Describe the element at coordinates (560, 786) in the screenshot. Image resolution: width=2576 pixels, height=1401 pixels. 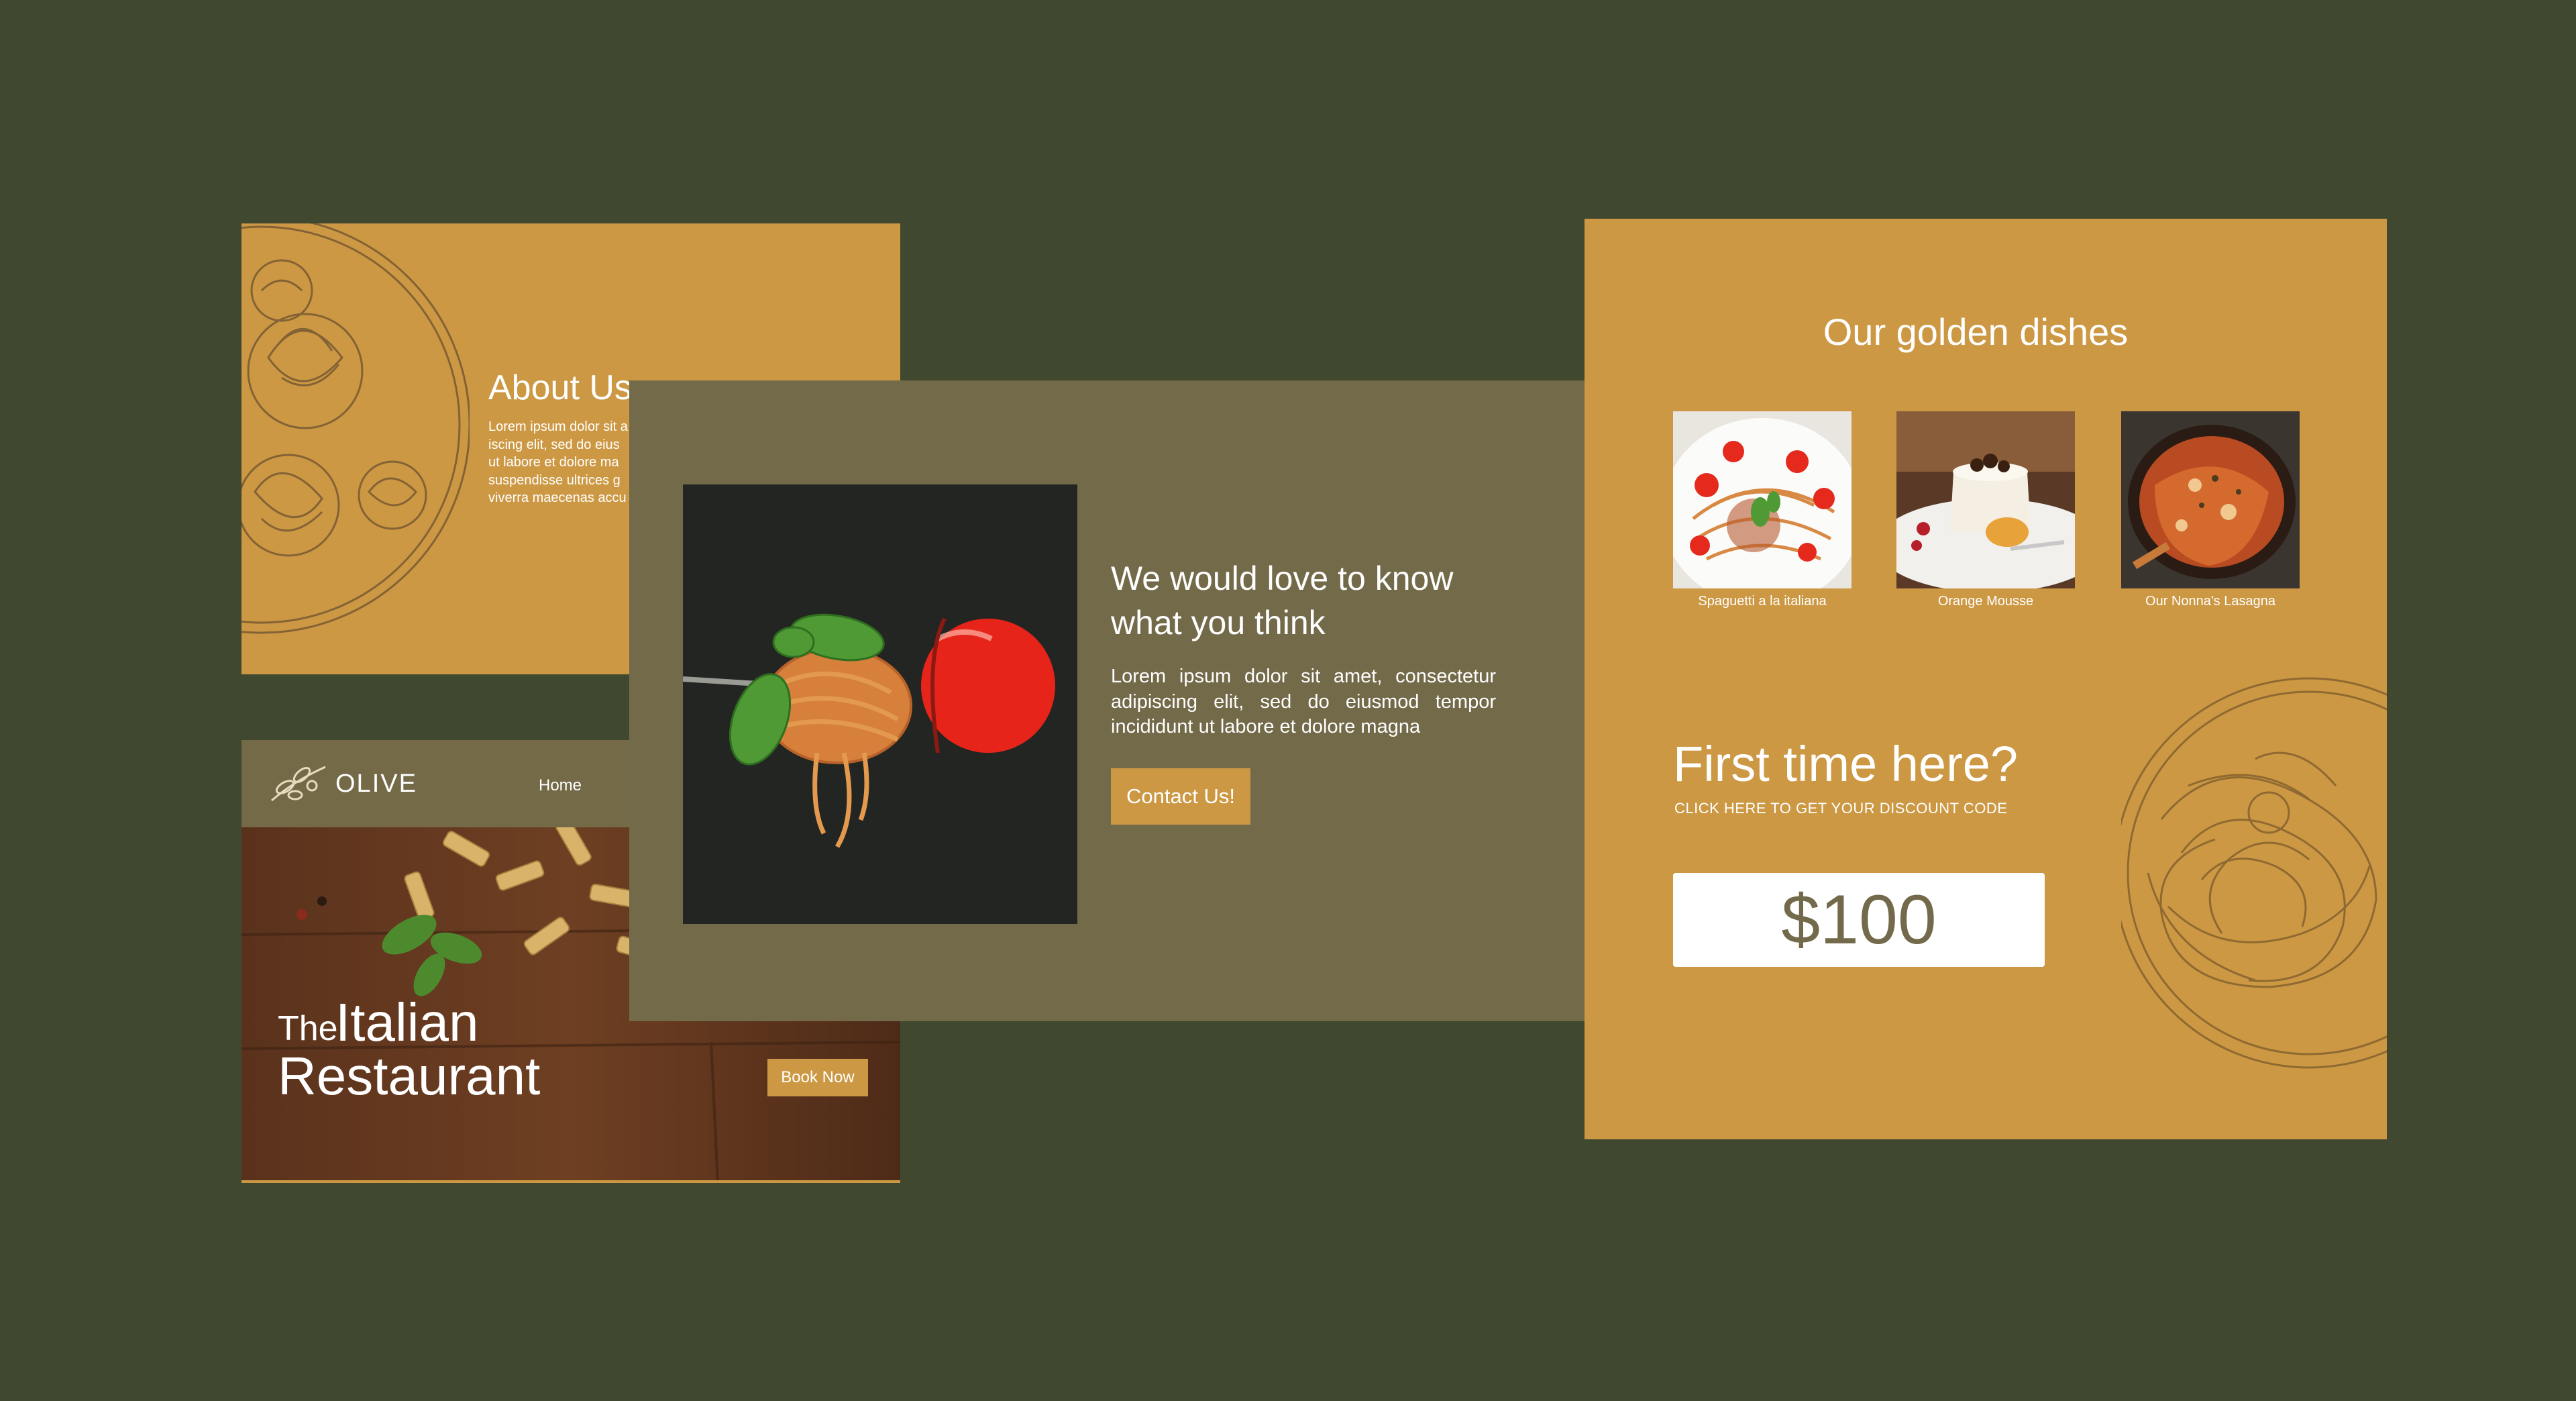
I see `nav-link-home: Home` at that location.